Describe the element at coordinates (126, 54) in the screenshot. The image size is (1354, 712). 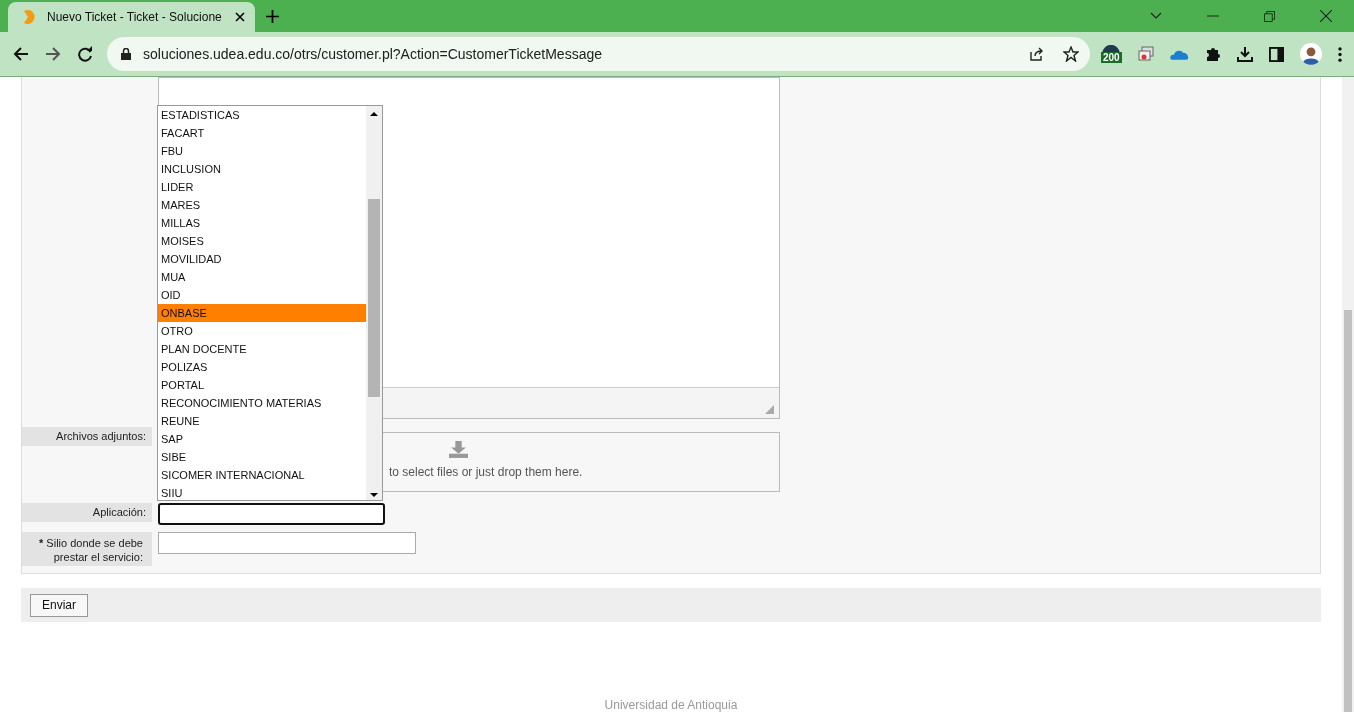
I see `lock-icon` at that location.